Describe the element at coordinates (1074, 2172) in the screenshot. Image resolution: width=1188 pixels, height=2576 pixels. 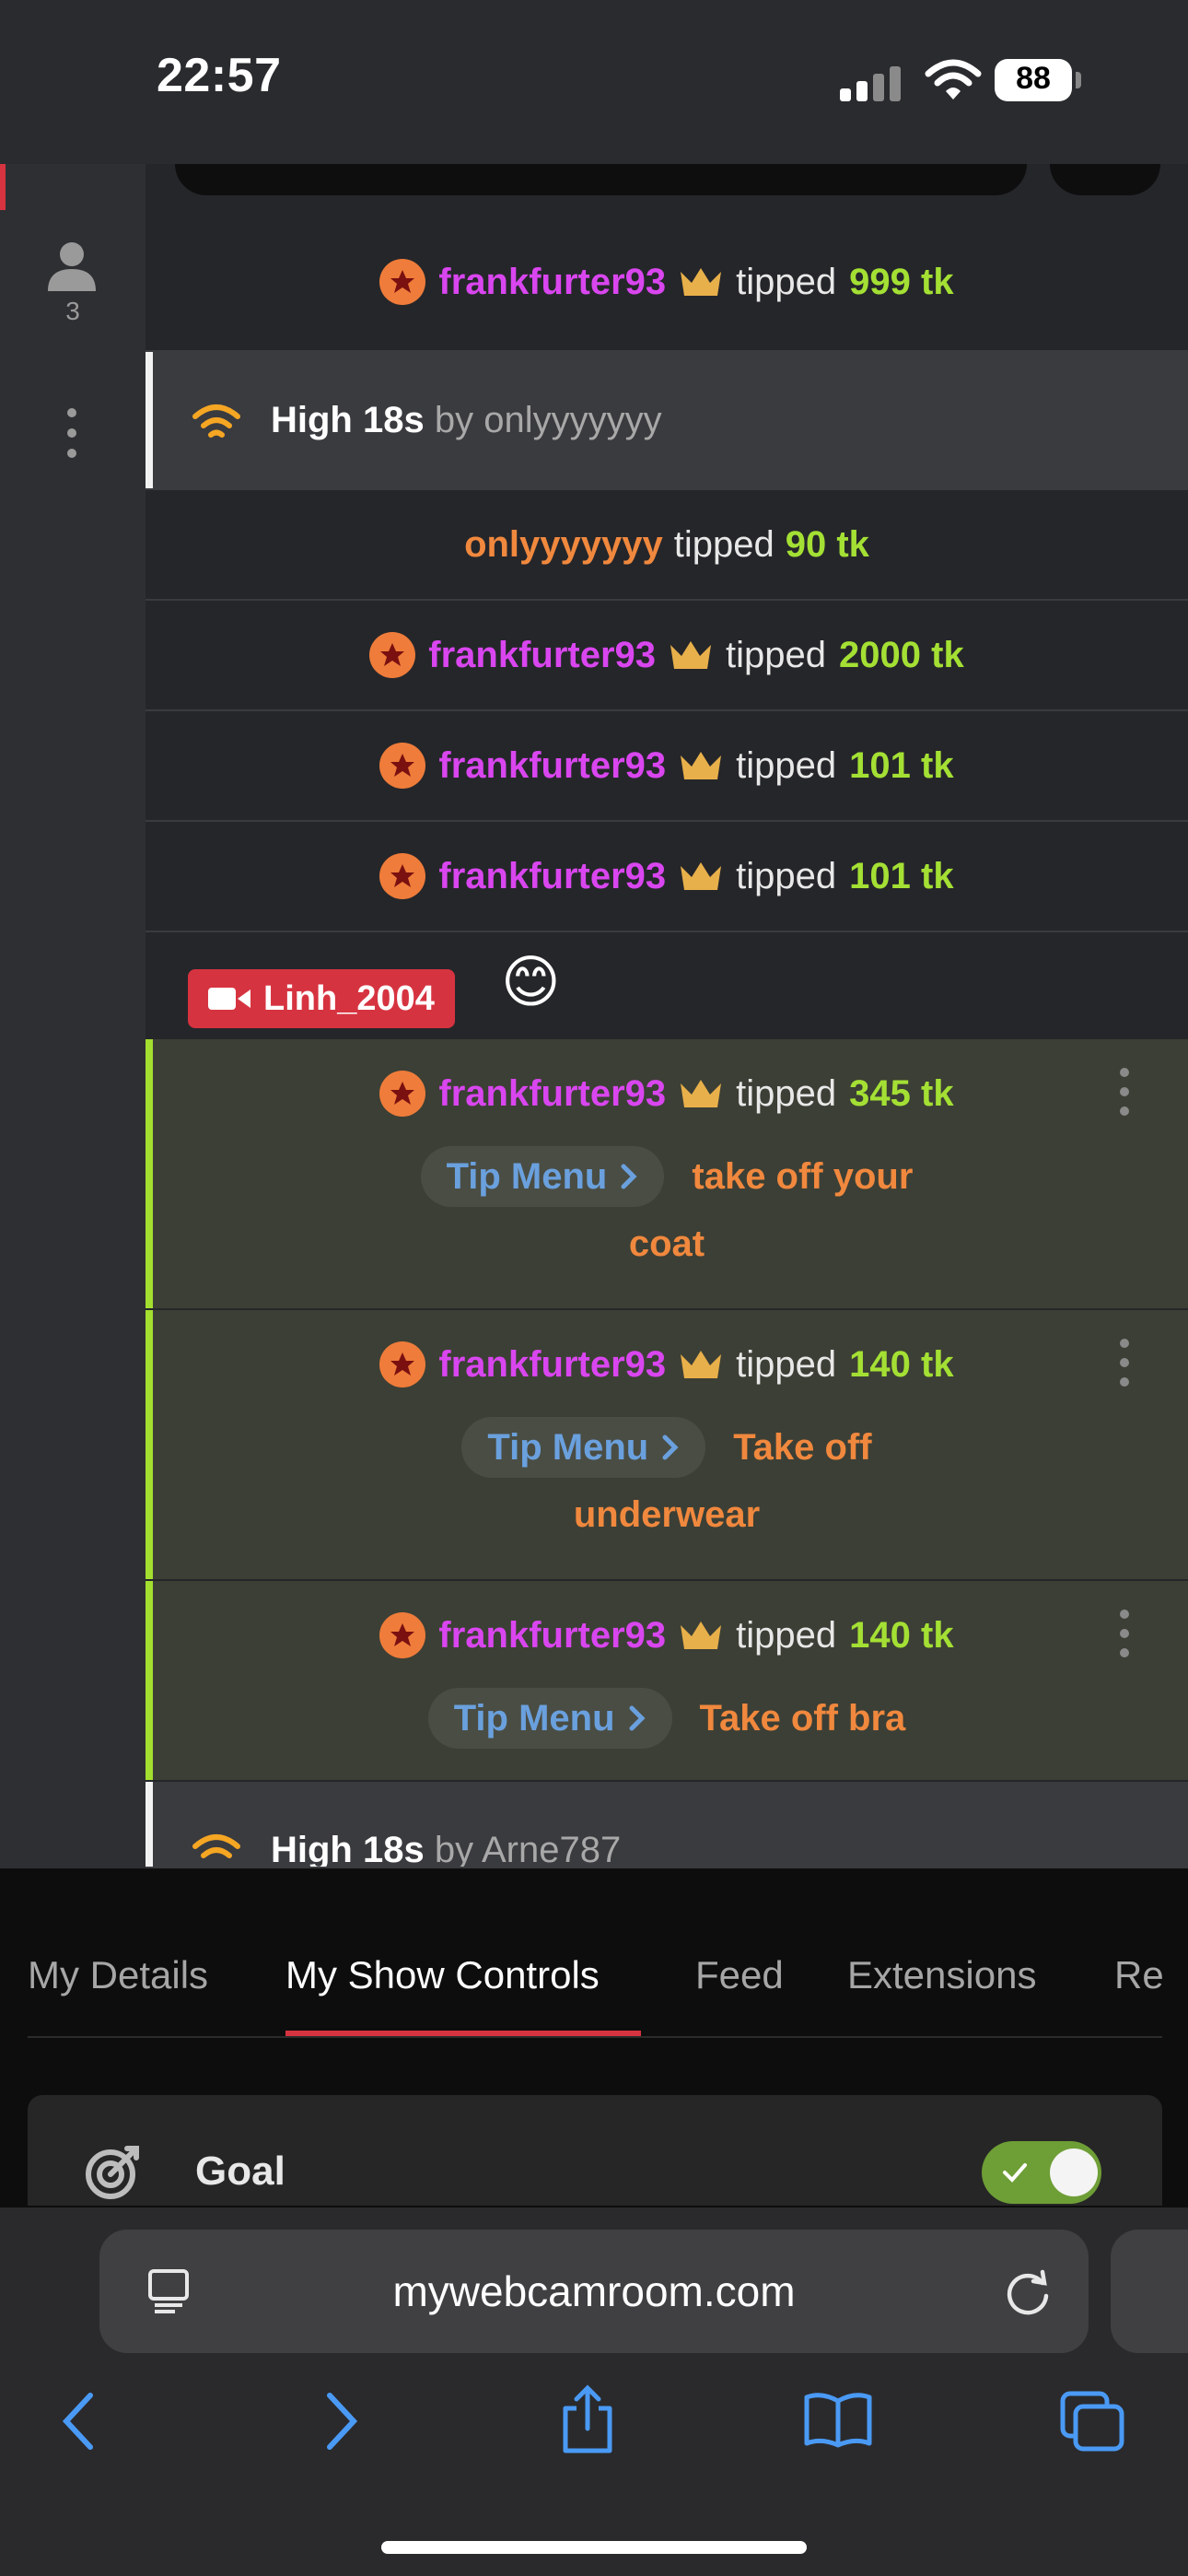
I see `toggle-knob` at that location.